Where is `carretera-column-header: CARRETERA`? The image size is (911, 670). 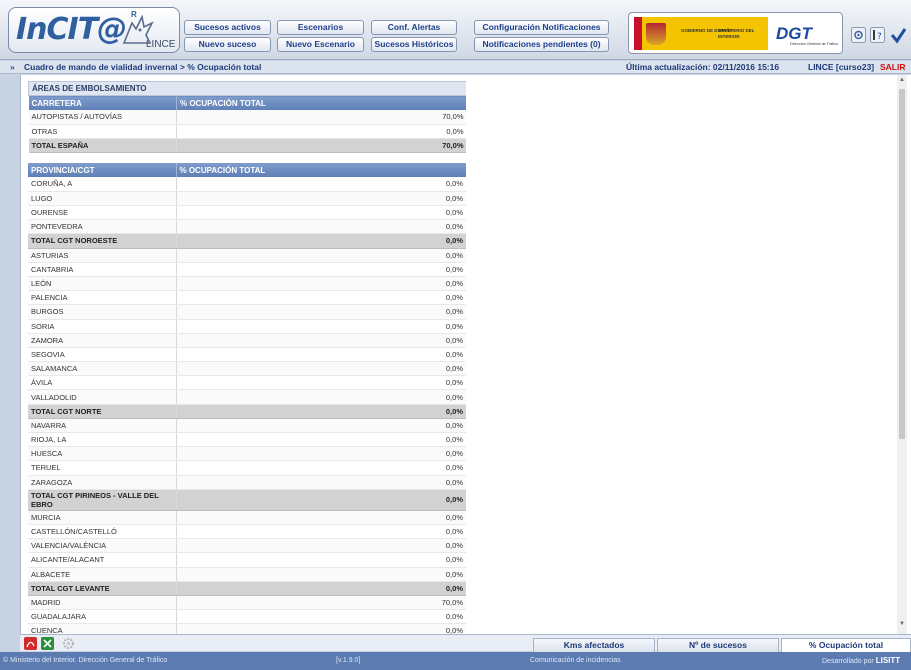 carretera-column-header: CARRETERA is located at coordinates (102, 102).